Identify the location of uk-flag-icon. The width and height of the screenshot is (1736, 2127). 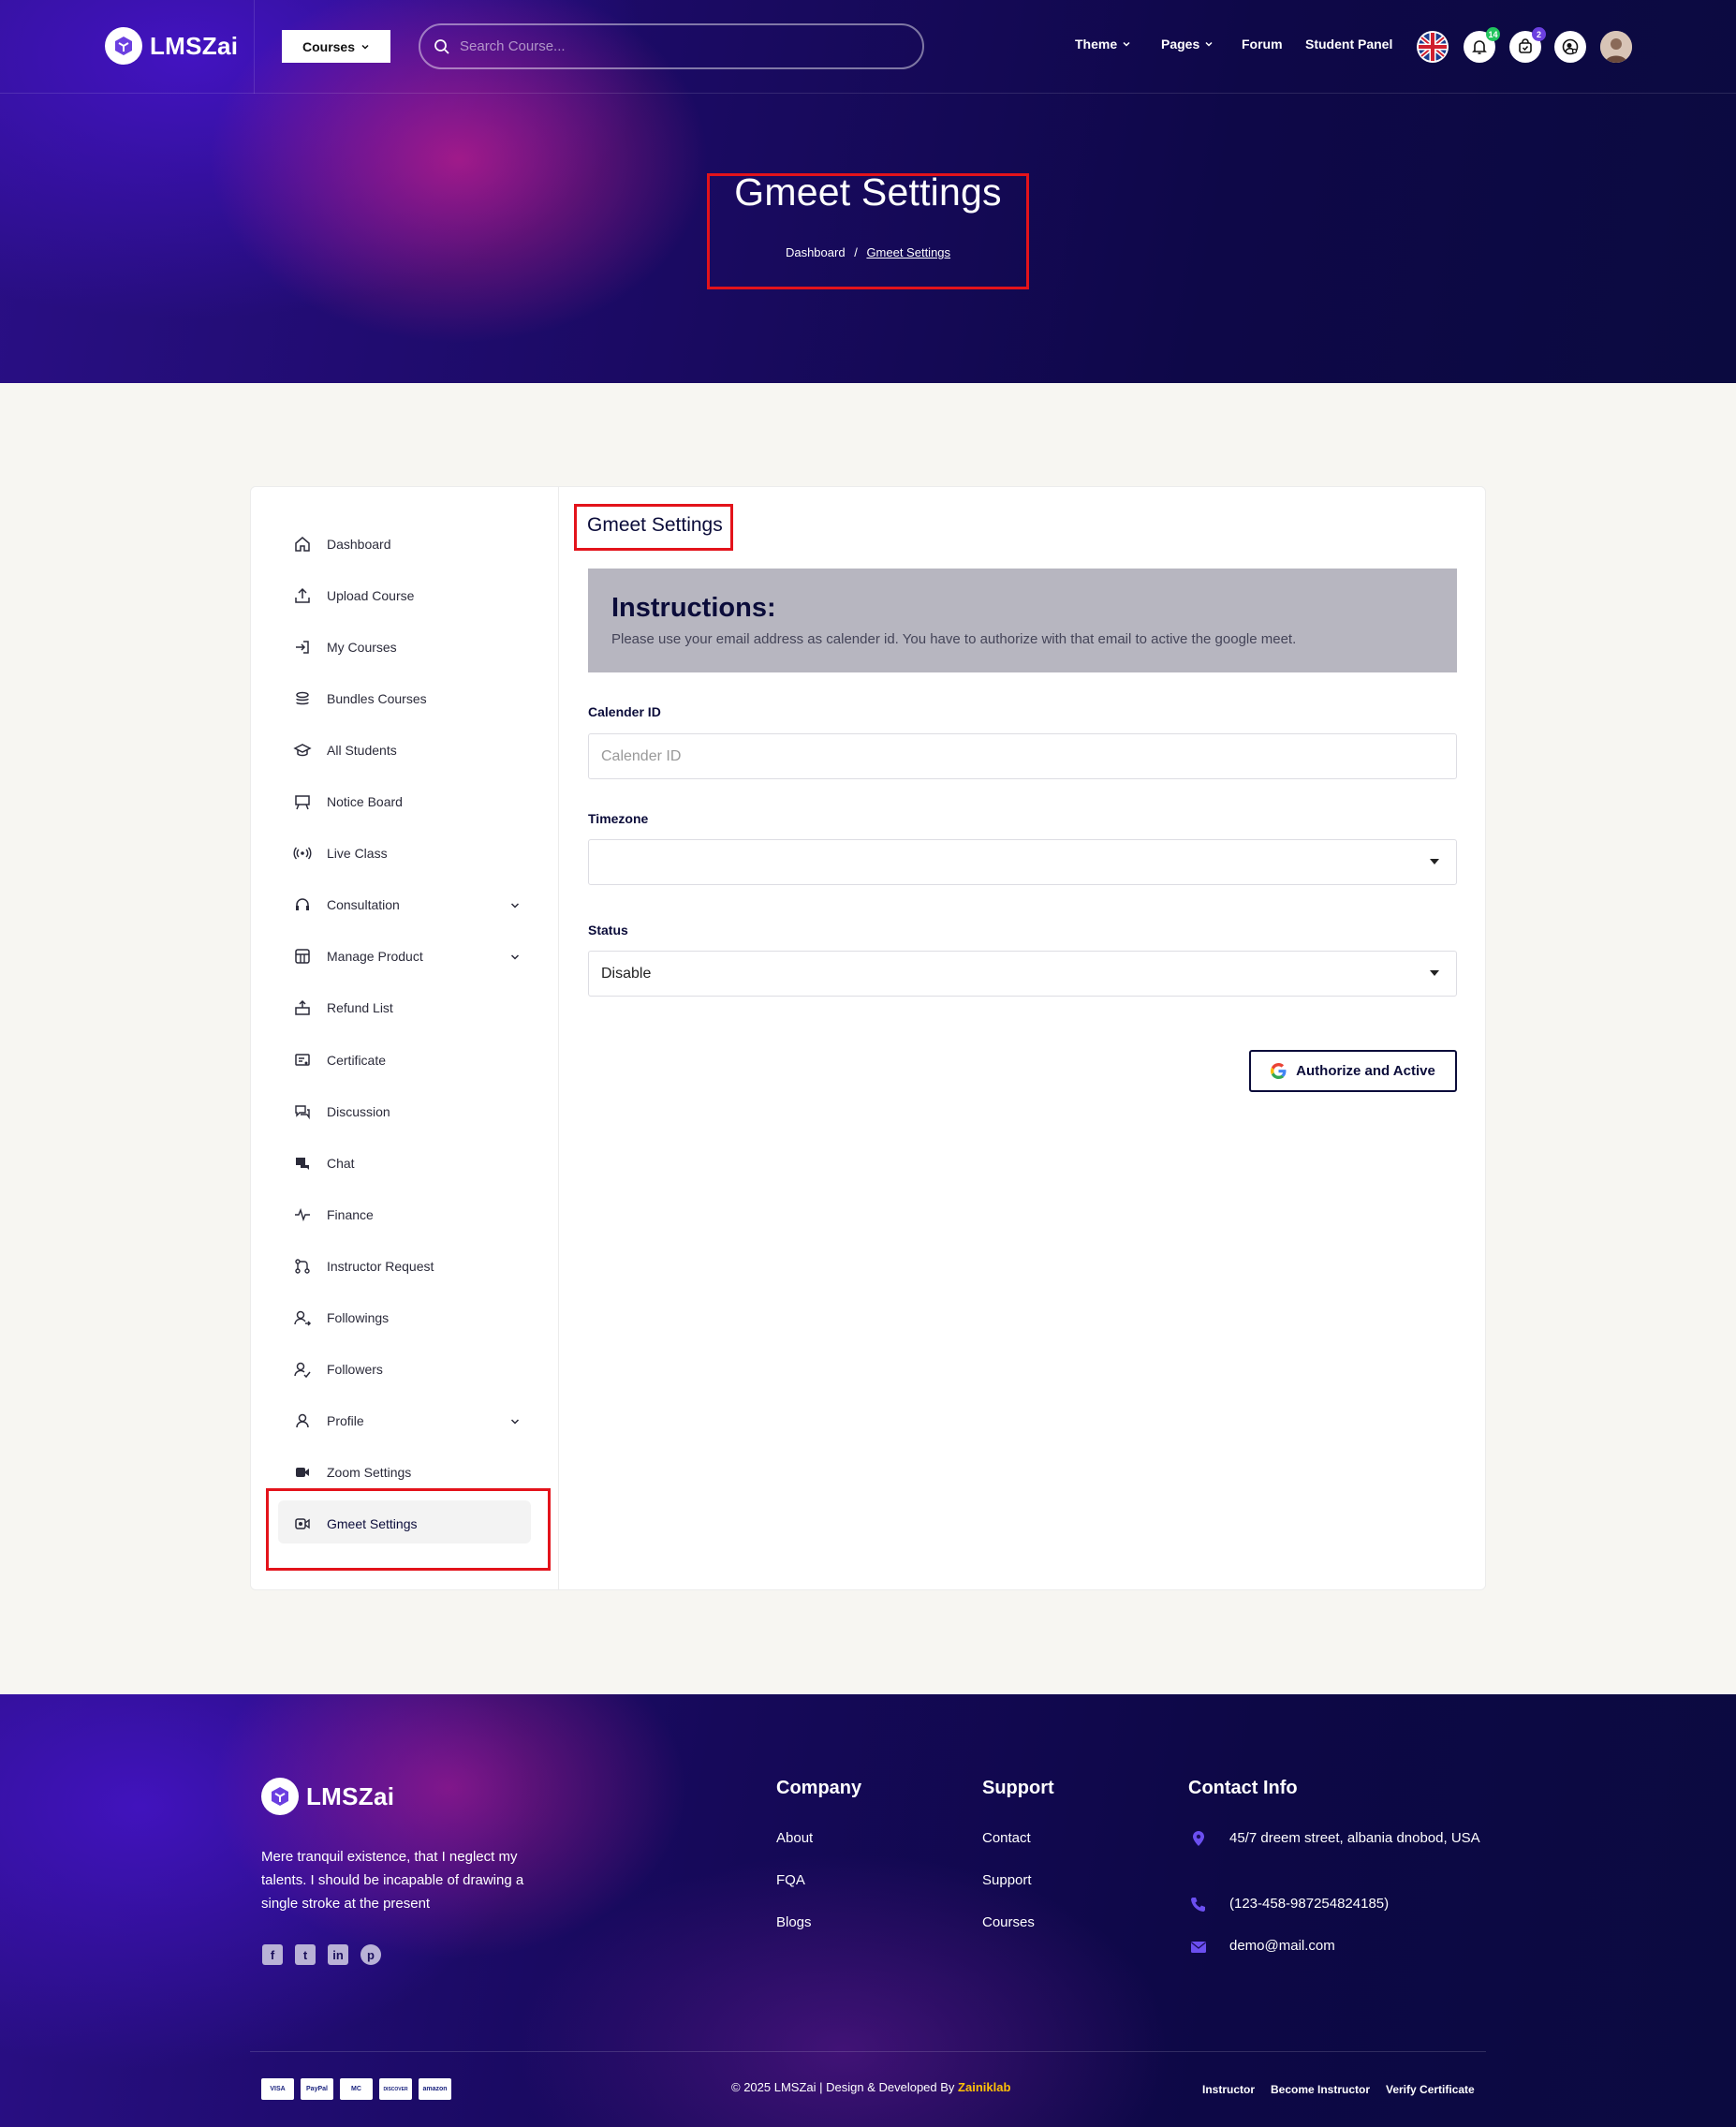
(1433, 47).